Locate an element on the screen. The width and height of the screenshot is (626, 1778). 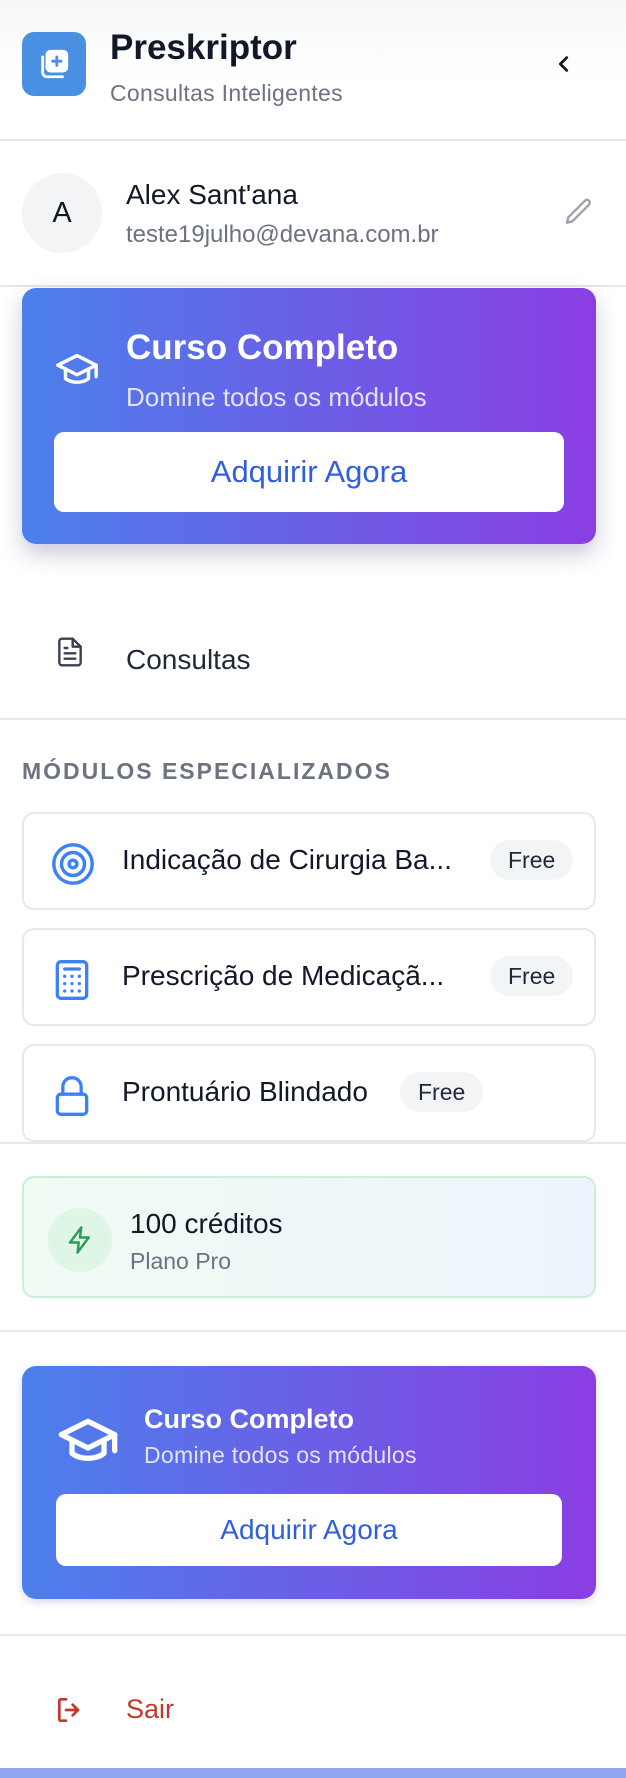
module-item-prontuario: Prontuário Blindado Free is located at coordinates (309, 1093).